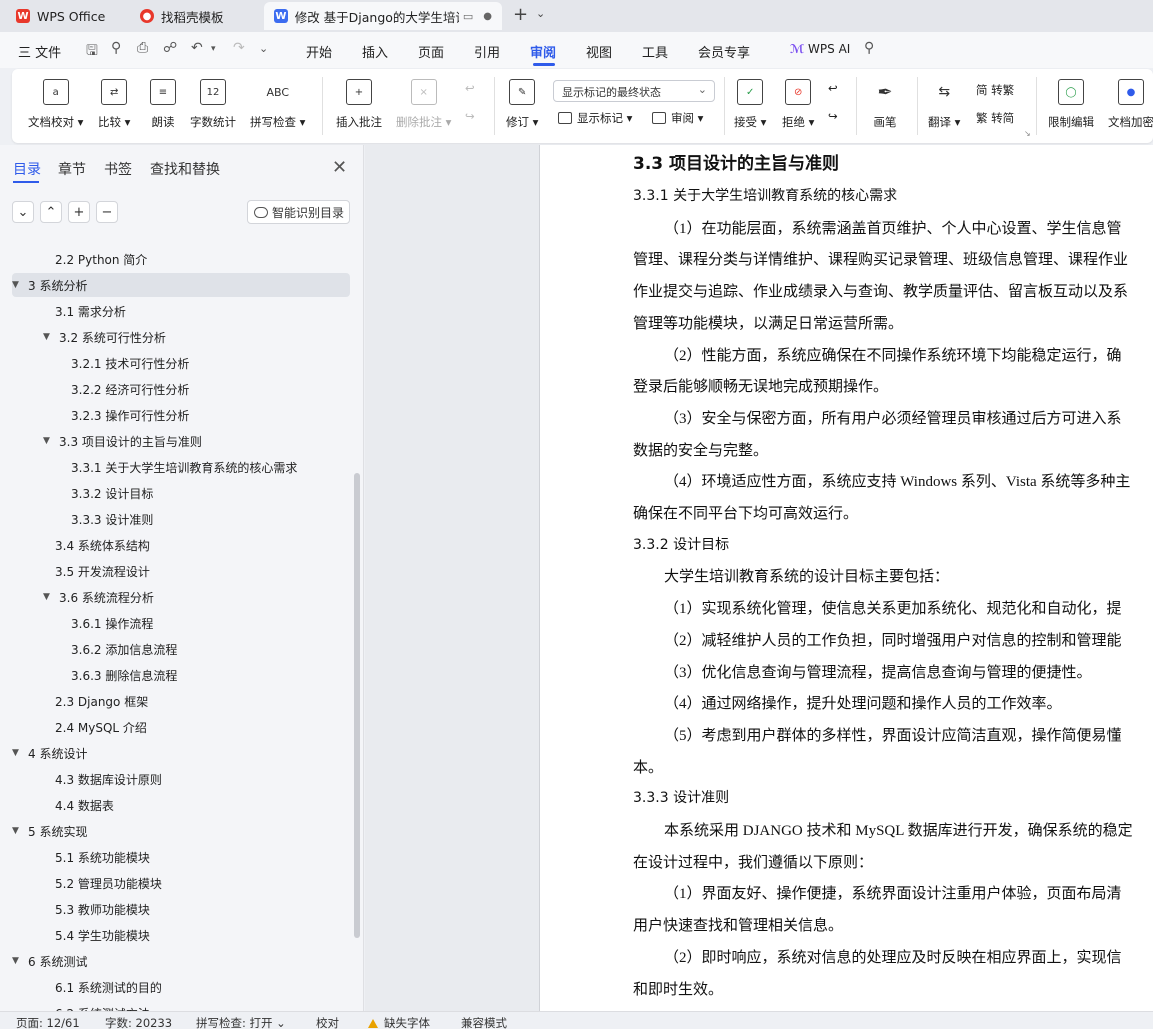  What do you see at coordinates (375, 51) in the screenshot?
I see `menu-insert: 插入` at bounding box center [375, 51].